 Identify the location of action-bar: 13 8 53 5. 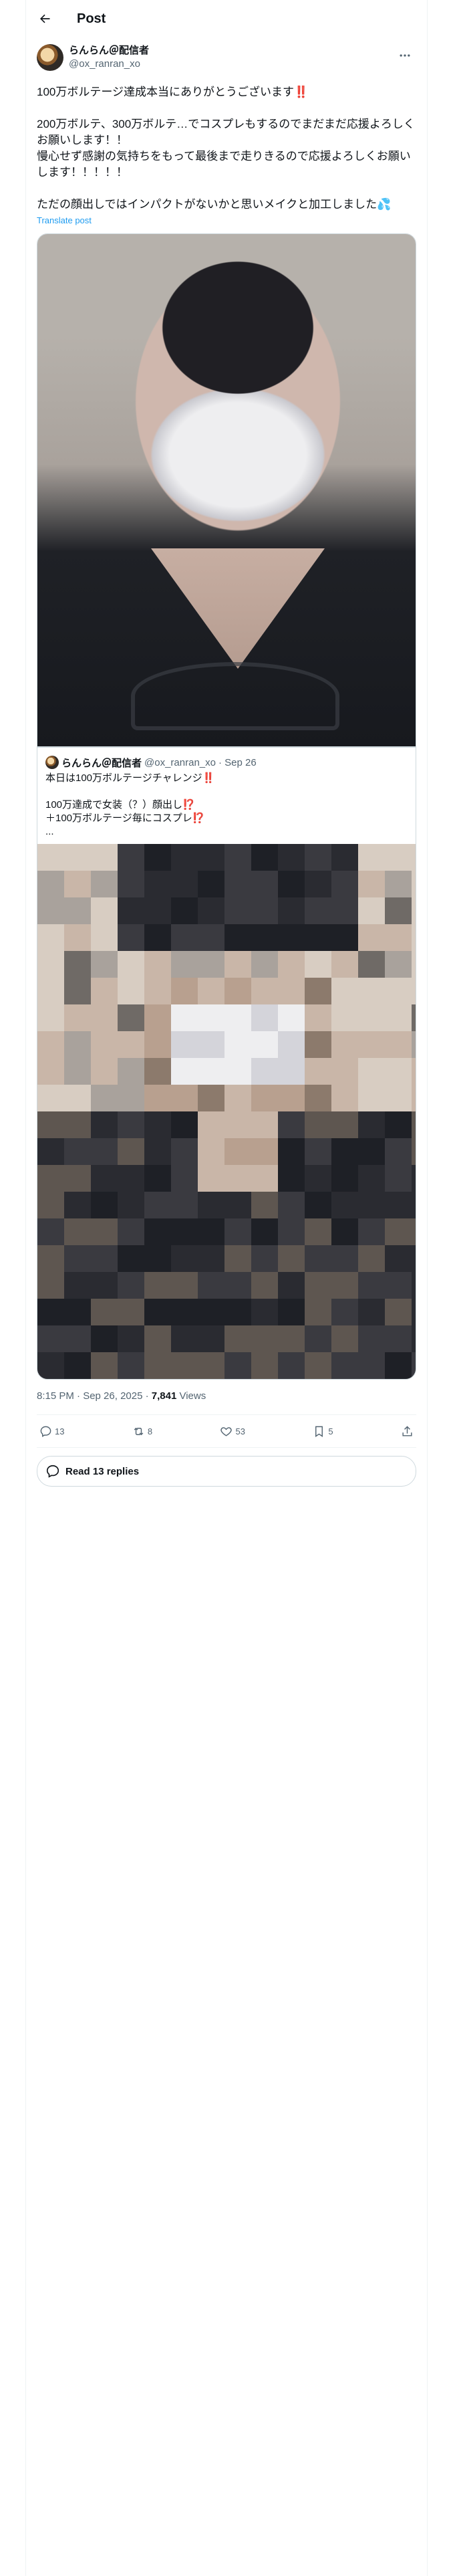
(226, 1431).